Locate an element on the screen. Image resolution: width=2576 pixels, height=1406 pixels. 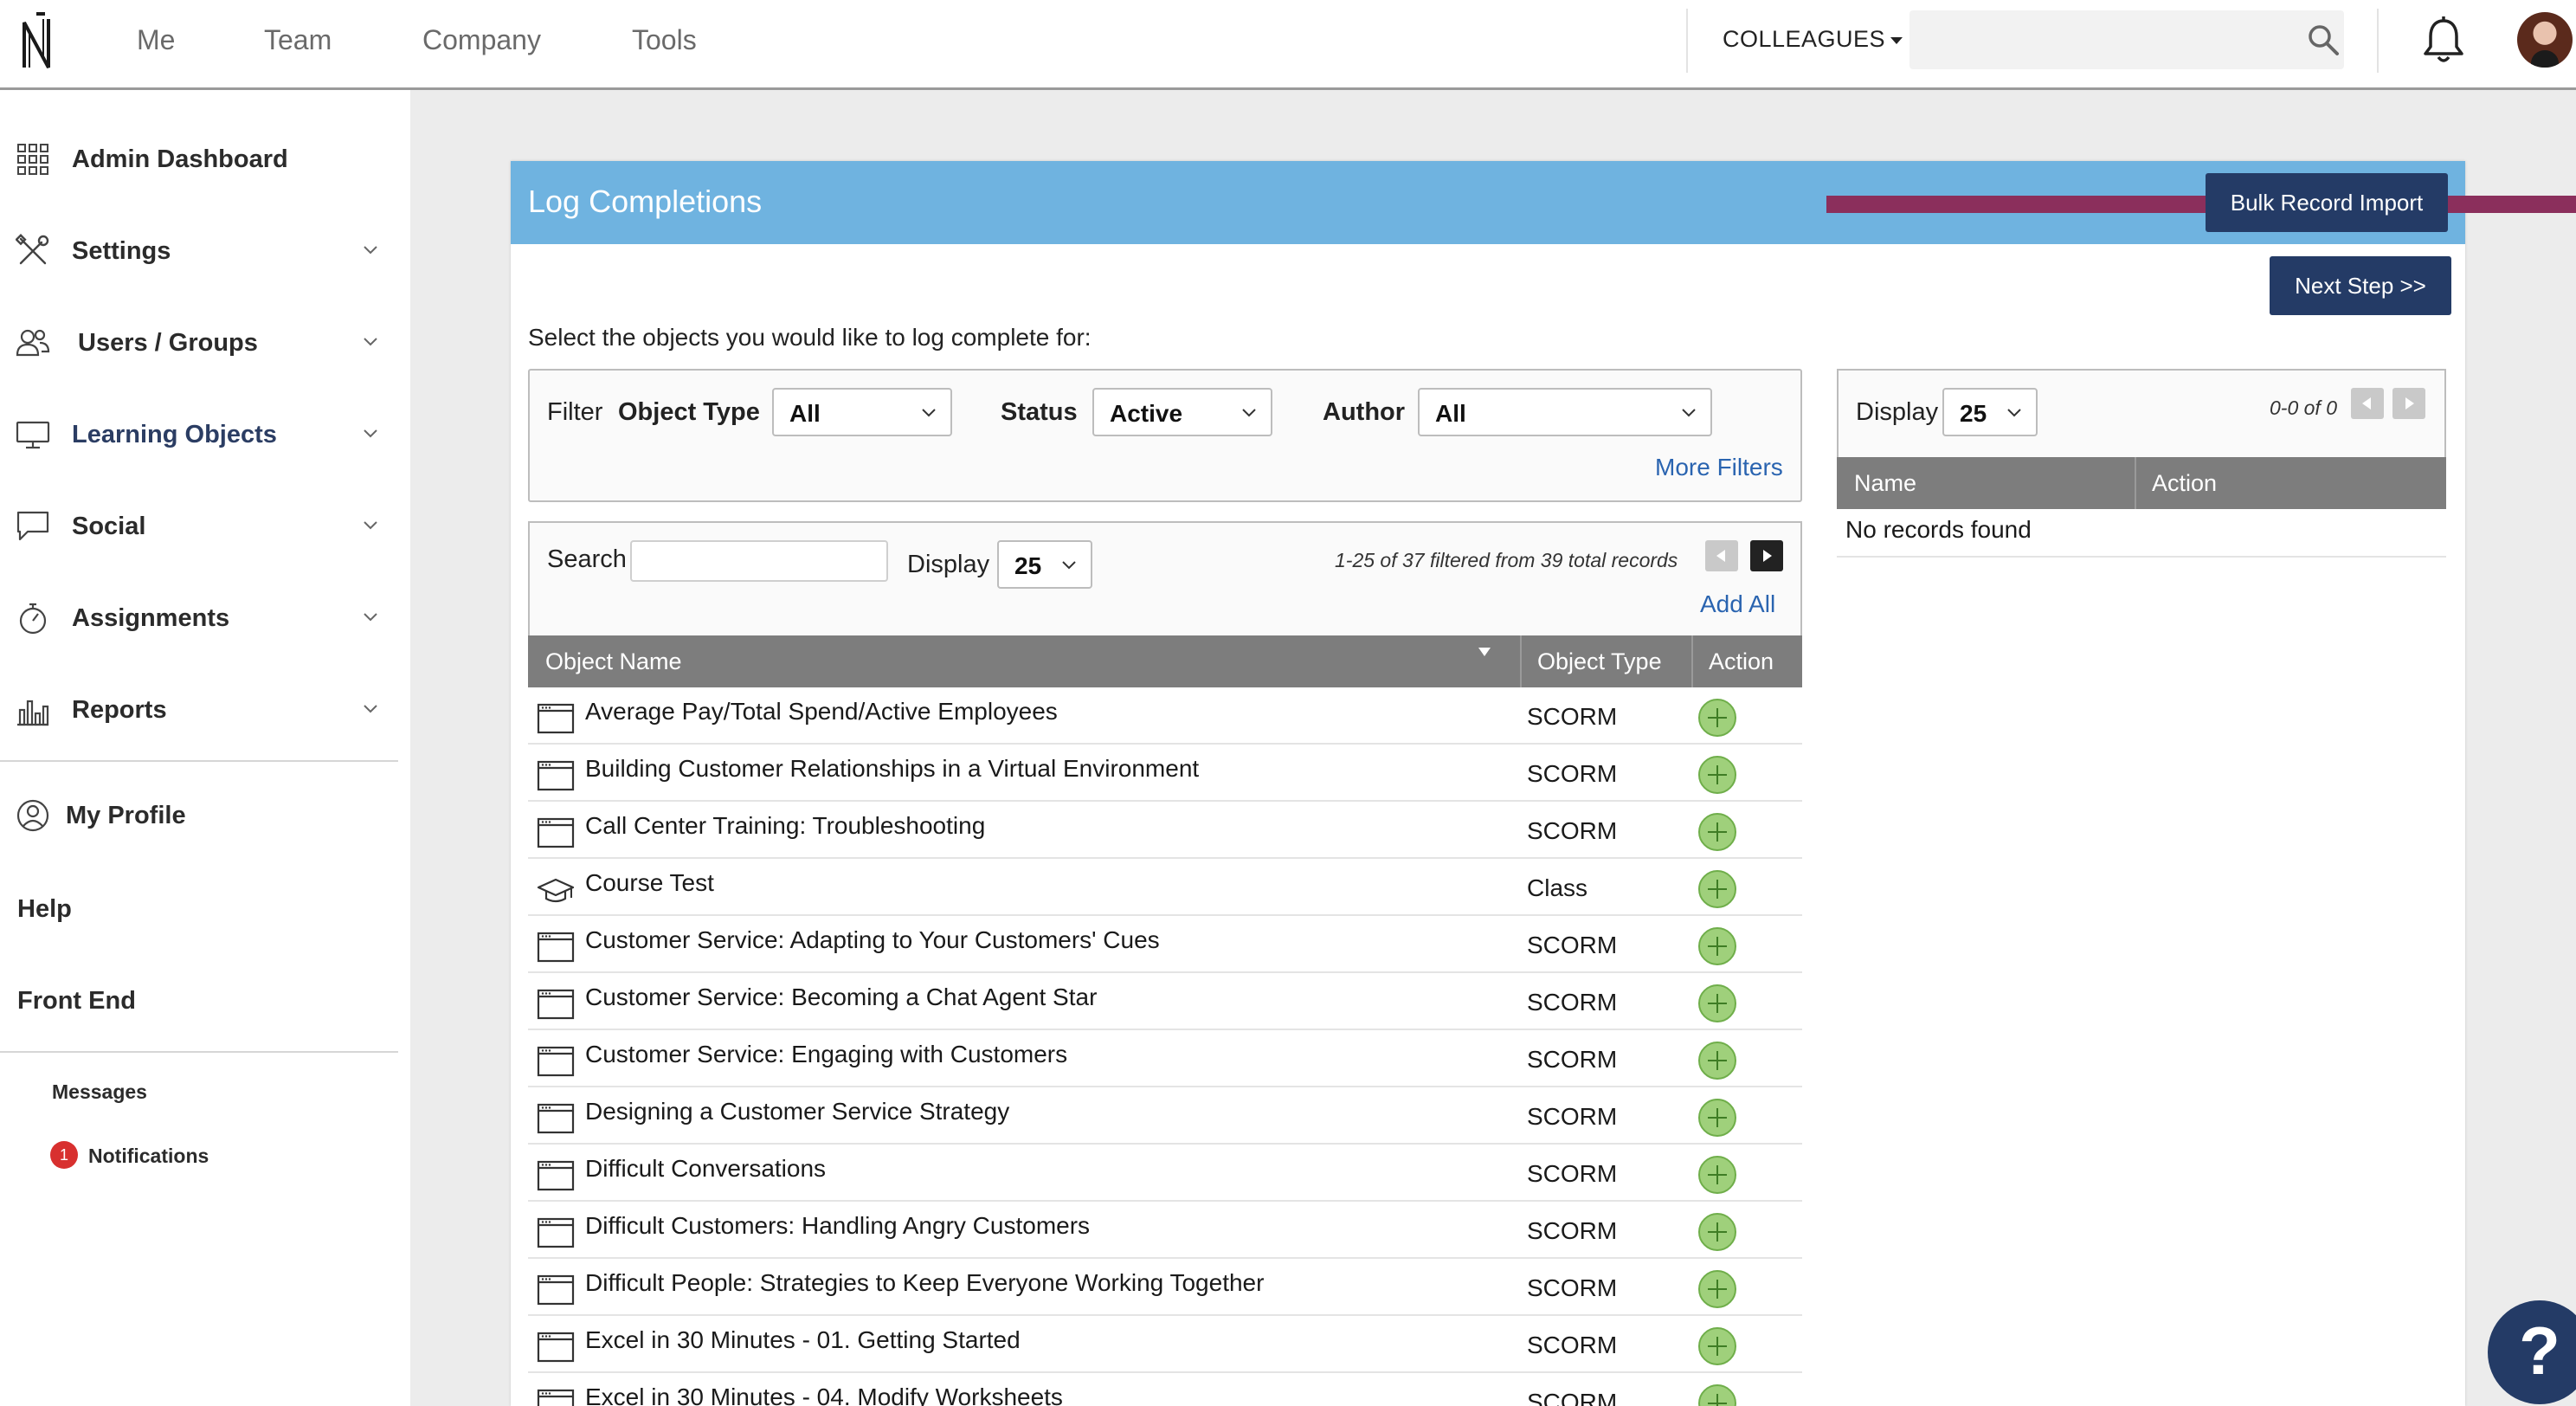
sidebar-item-admin-dashboard: Admin Dashboard is located at coordinates (205, 159).